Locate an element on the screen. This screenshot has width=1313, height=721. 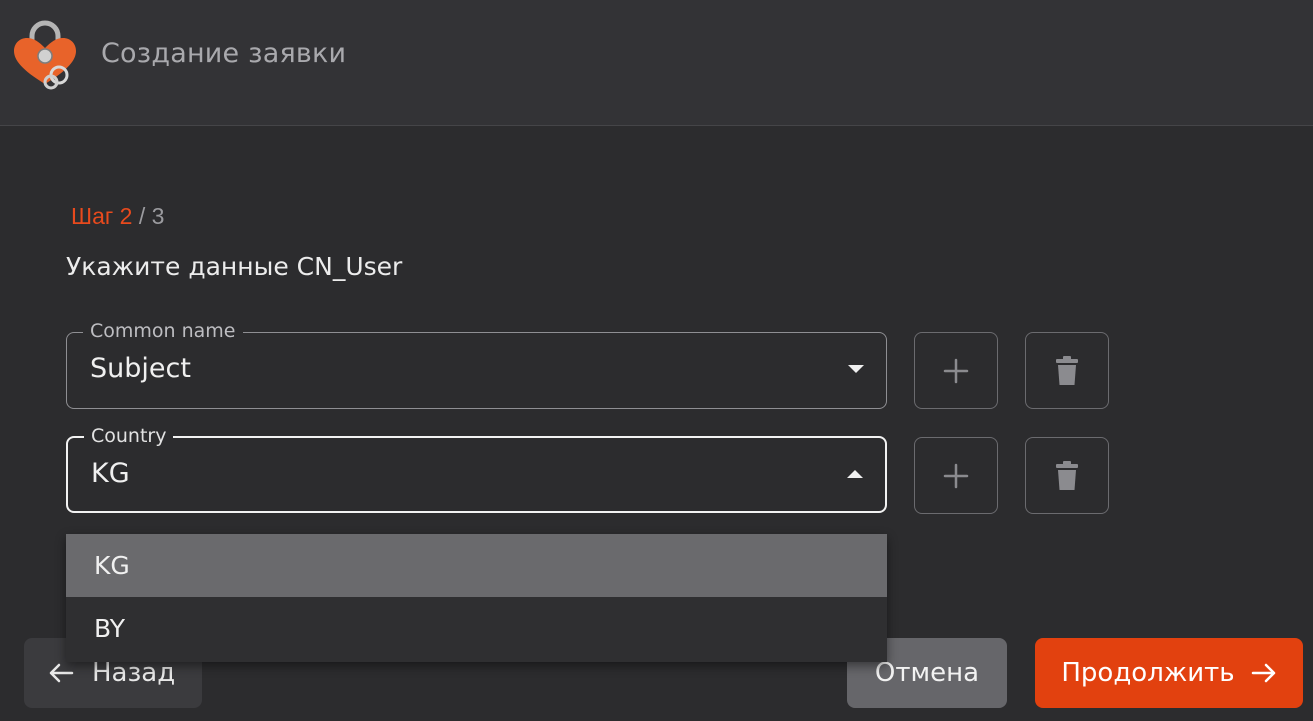
common-name-label: Common name is located at coordinates (163, 331).